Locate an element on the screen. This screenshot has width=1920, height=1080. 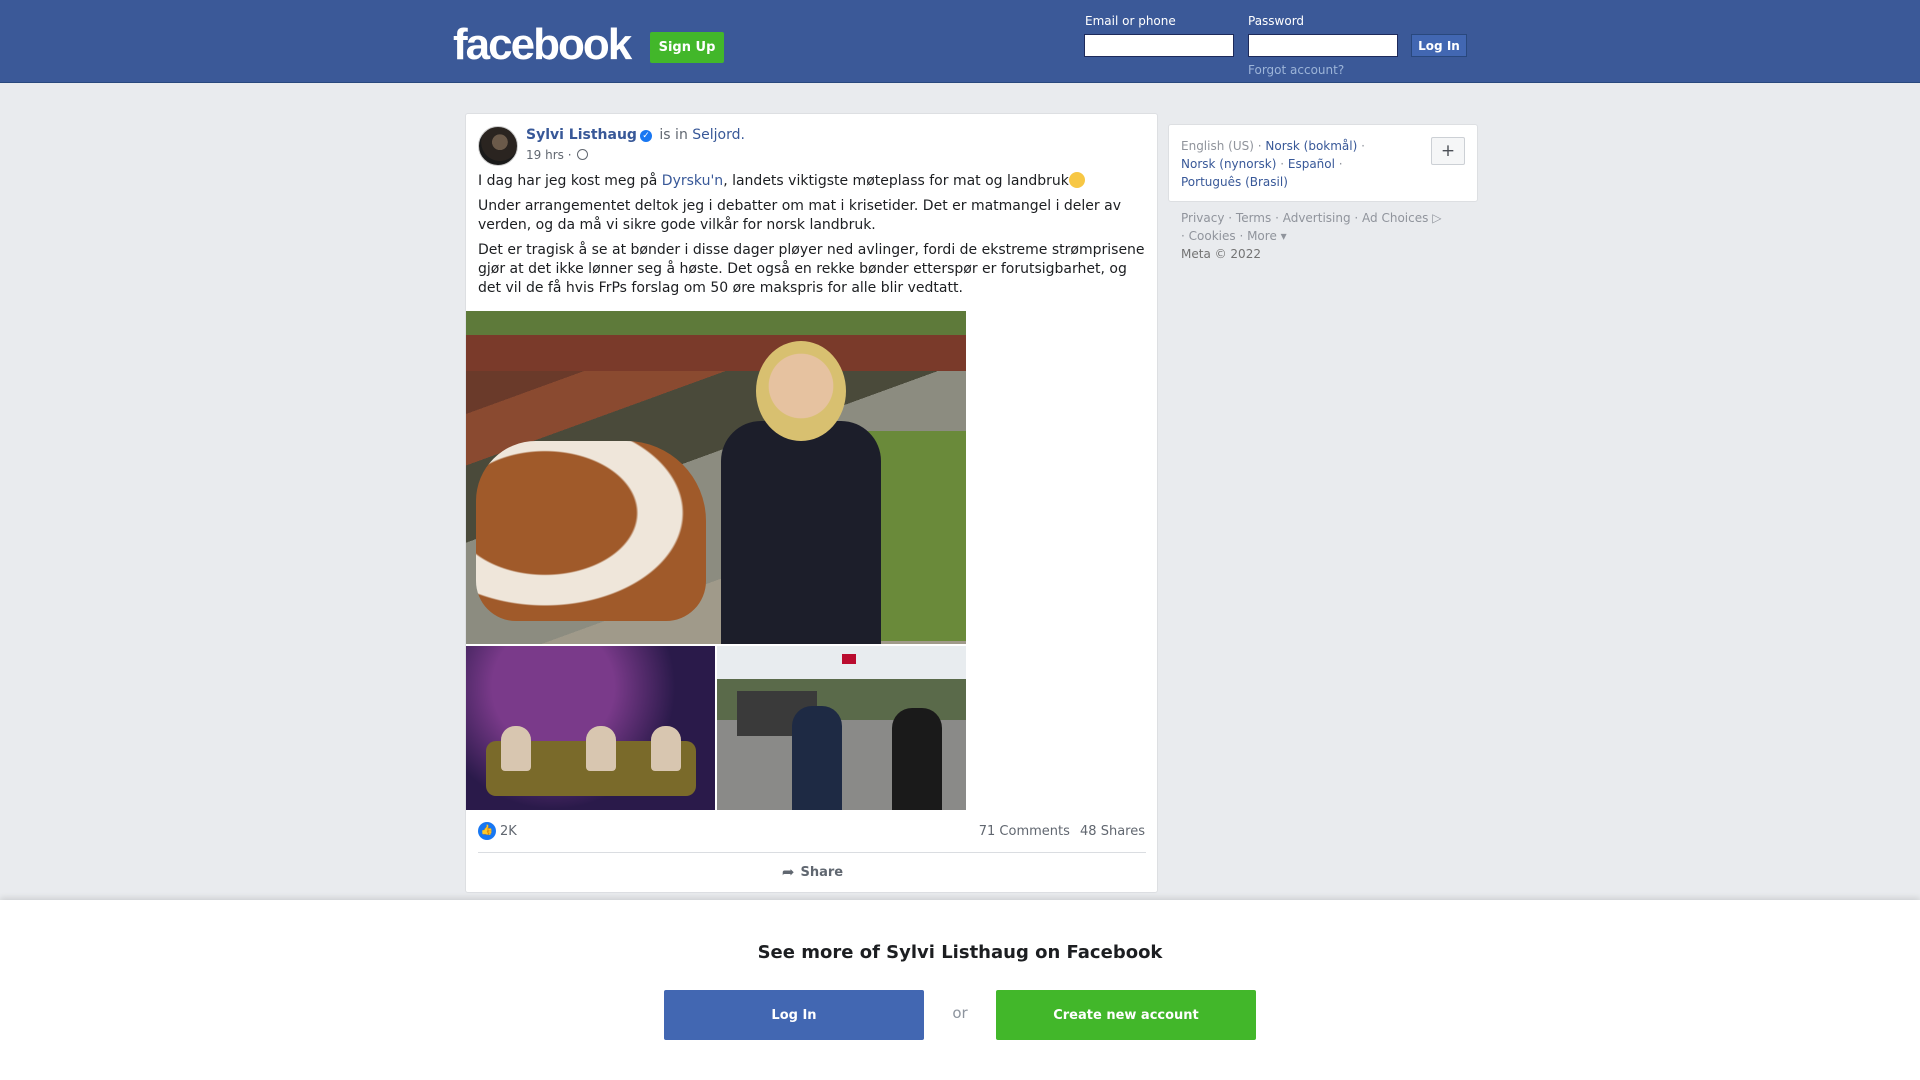
language-link: Português (Brasil) is located at coordinates (1234, 182).